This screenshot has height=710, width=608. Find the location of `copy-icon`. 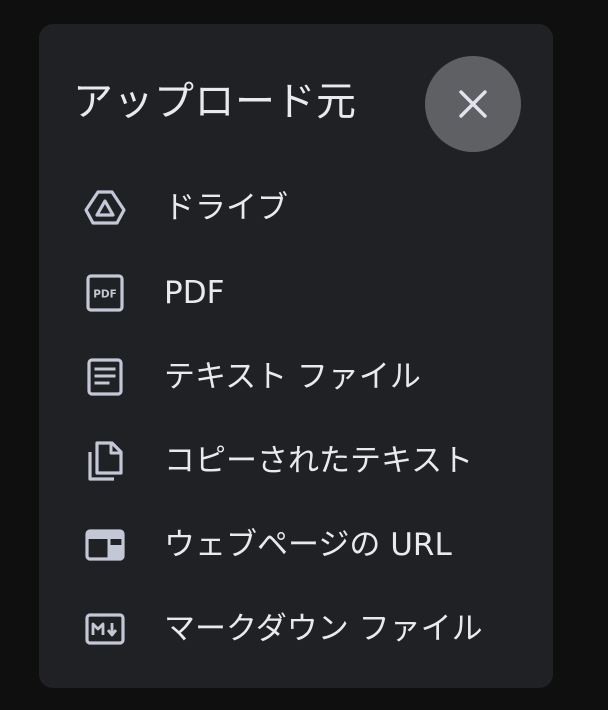

copy-icon is located at coordinates (105, 461).